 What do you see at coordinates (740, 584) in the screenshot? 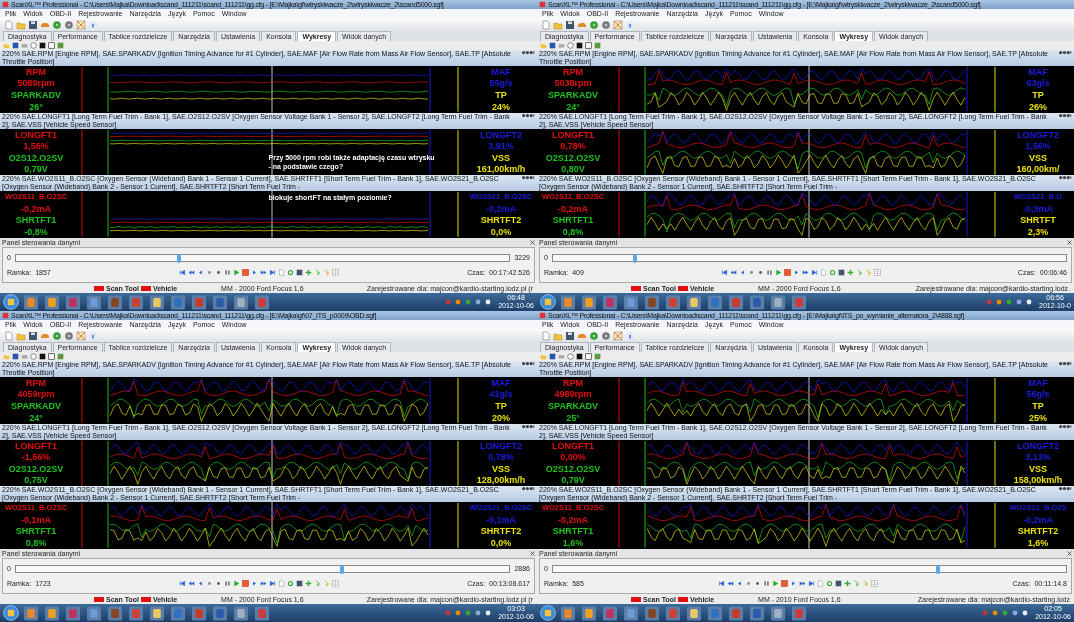
I see `step-back-icon` at bounding box center [740, 584].